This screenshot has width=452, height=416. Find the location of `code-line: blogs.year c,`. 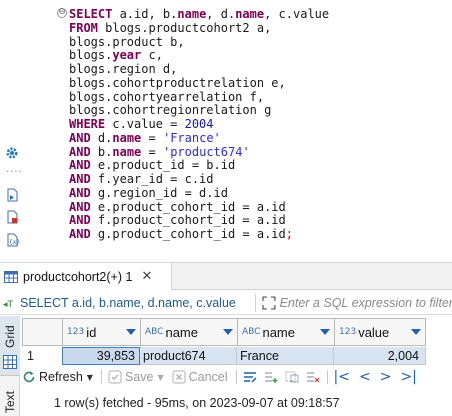

code-line: blogs.year c, is located at coordinates (260, 55).